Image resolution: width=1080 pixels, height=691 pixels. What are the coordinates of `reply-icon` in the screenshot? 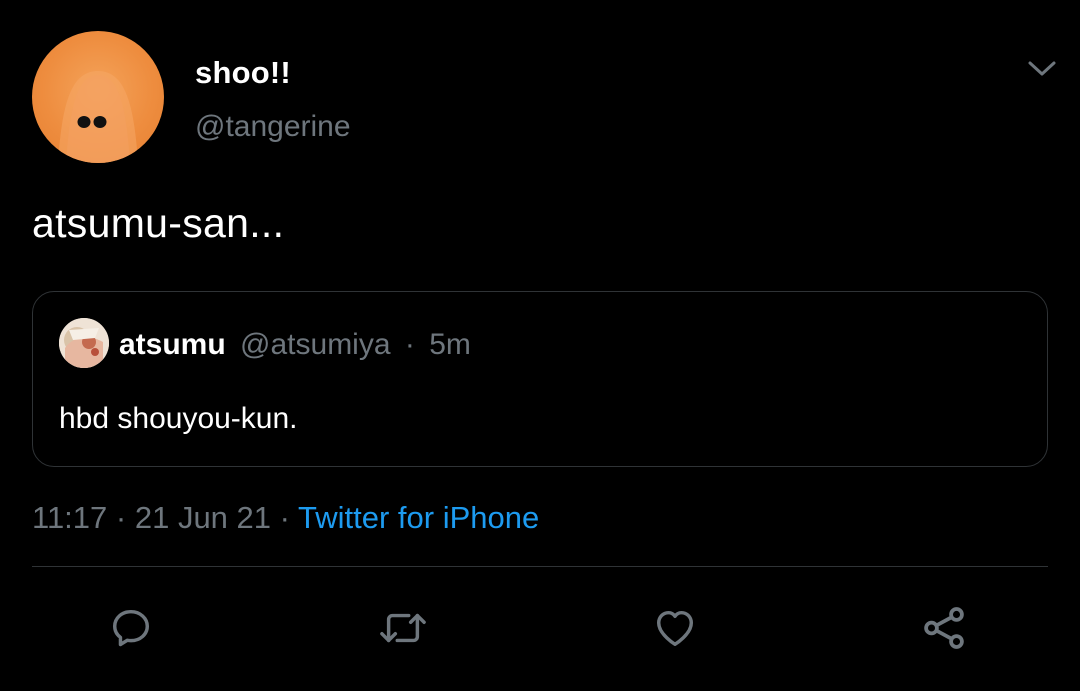 It's located at (131, 628).